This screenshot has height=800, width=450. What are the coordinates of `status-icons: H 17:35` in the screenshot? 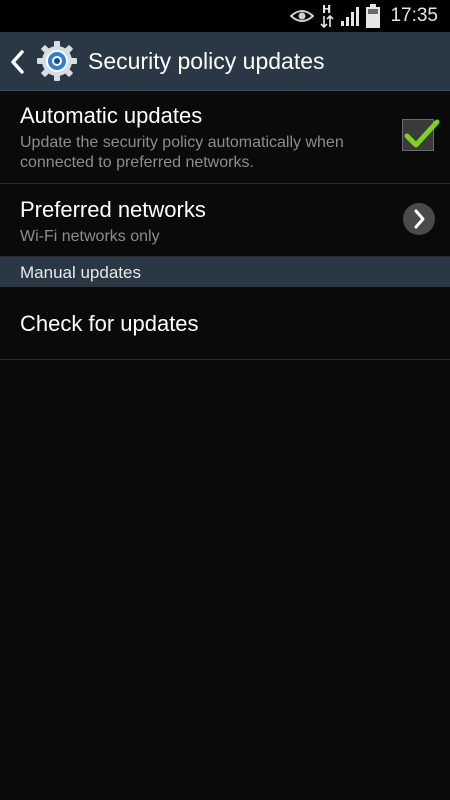 It's located at (364, 16).